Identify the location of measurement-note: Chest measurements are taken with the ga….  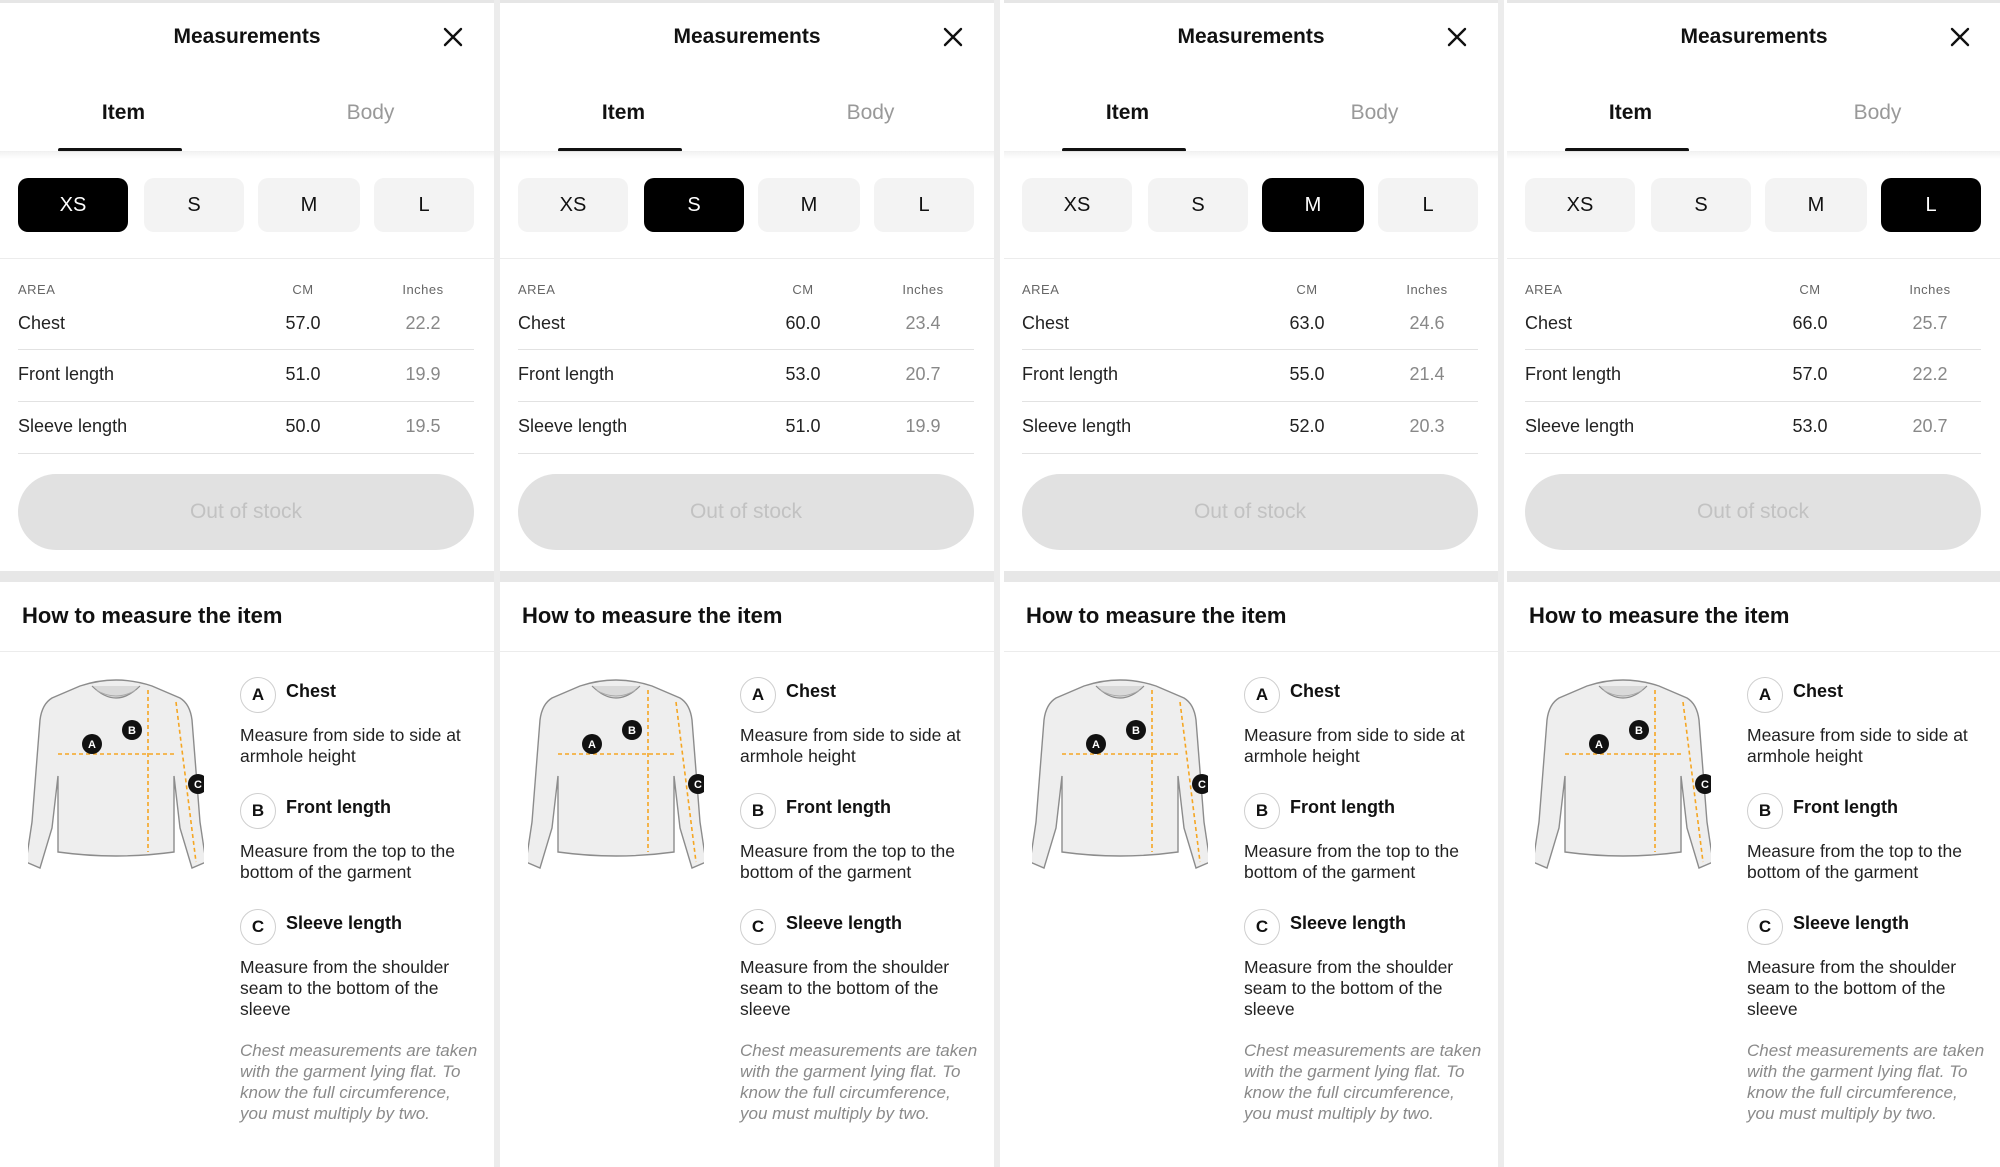
(1363, 1082).